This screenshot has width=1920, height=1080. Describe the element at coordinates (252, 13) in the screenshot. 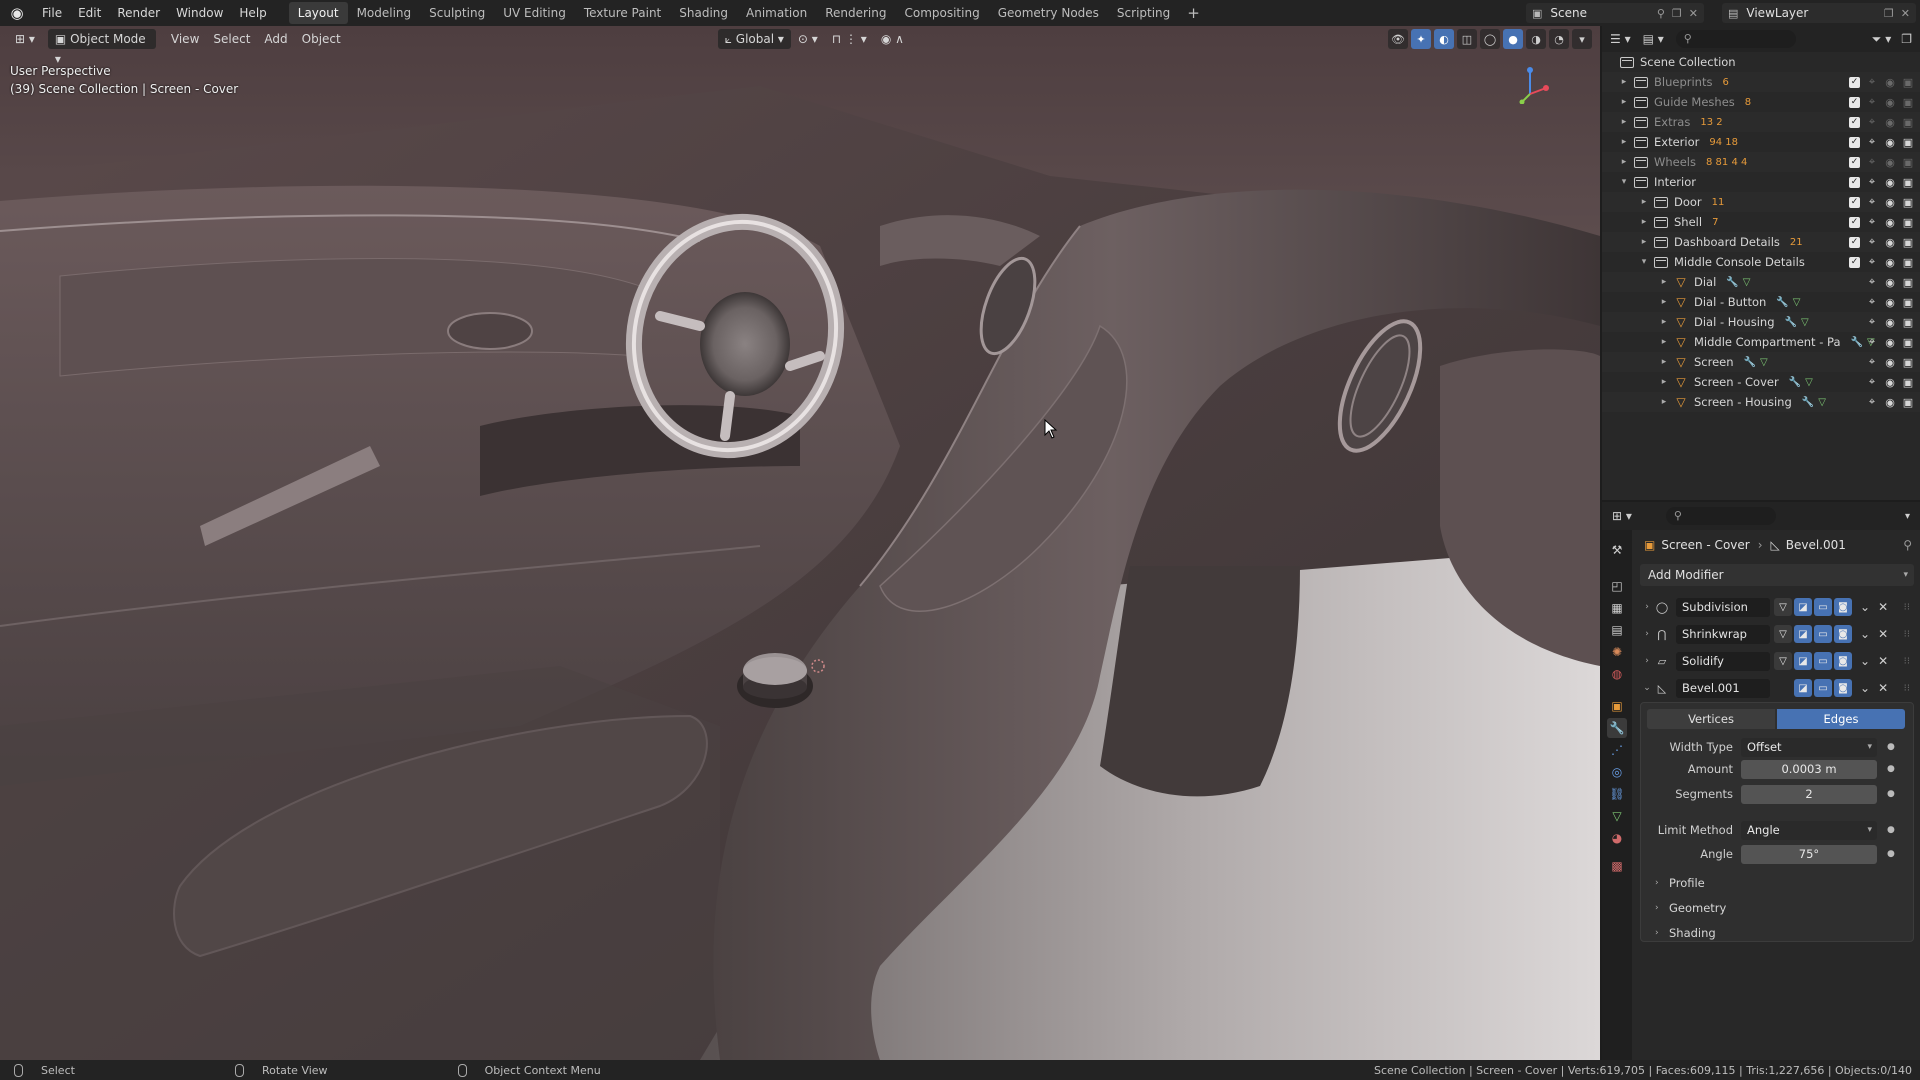

I see `menu-help: Help` at that location.